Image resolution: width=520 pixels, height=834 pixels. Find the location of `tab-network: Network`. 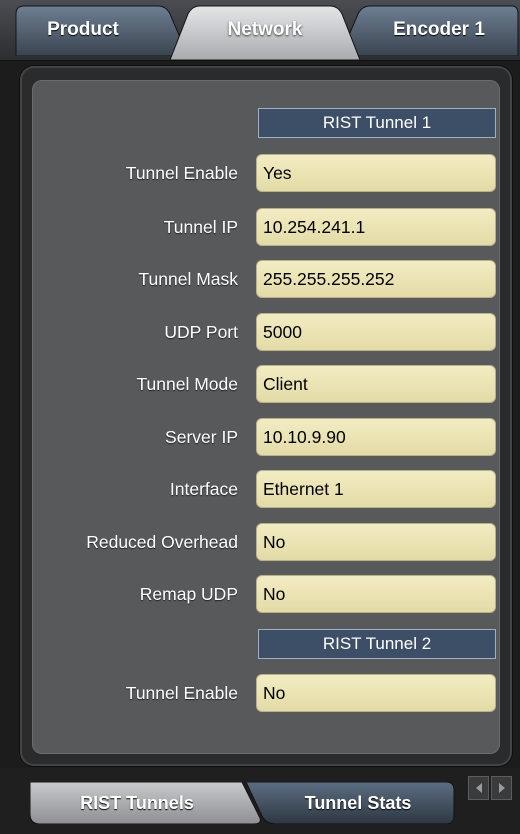

tab-network: Network is located at coordinates (270, 32).